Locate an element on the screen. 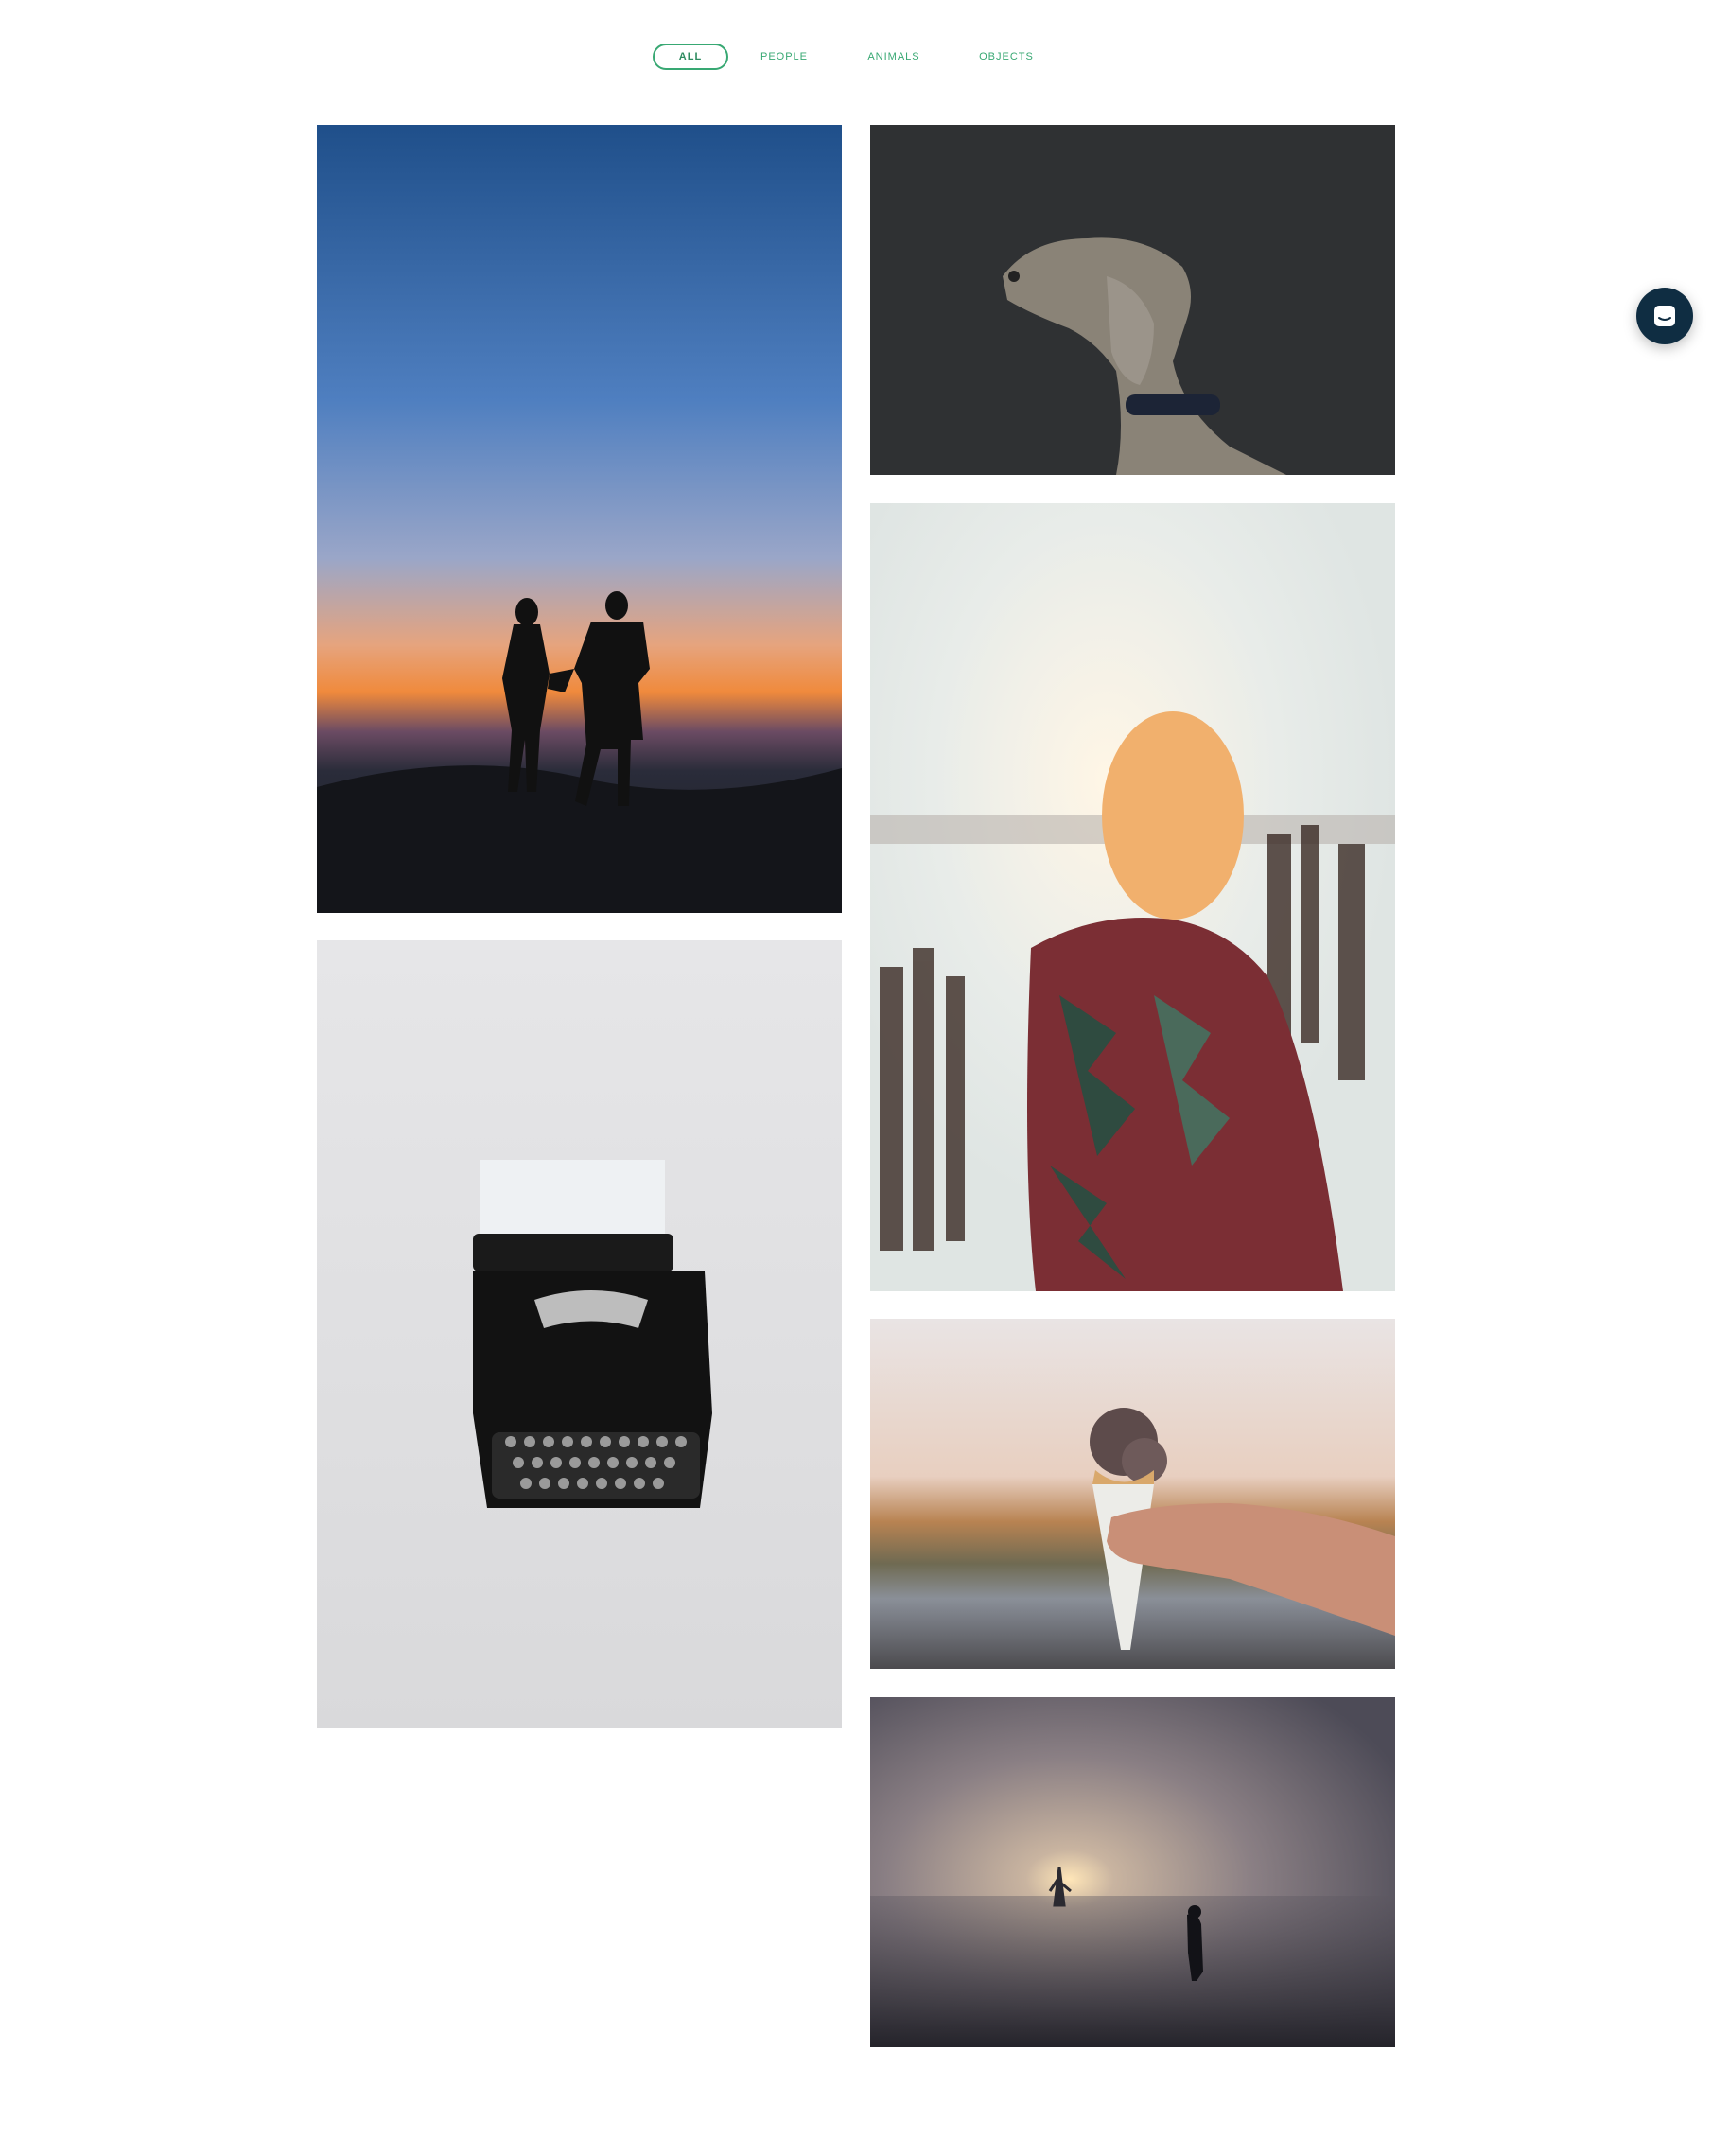 The image size is (1712, 2156). filter-all: ALL is located at coordinates (690, 57).